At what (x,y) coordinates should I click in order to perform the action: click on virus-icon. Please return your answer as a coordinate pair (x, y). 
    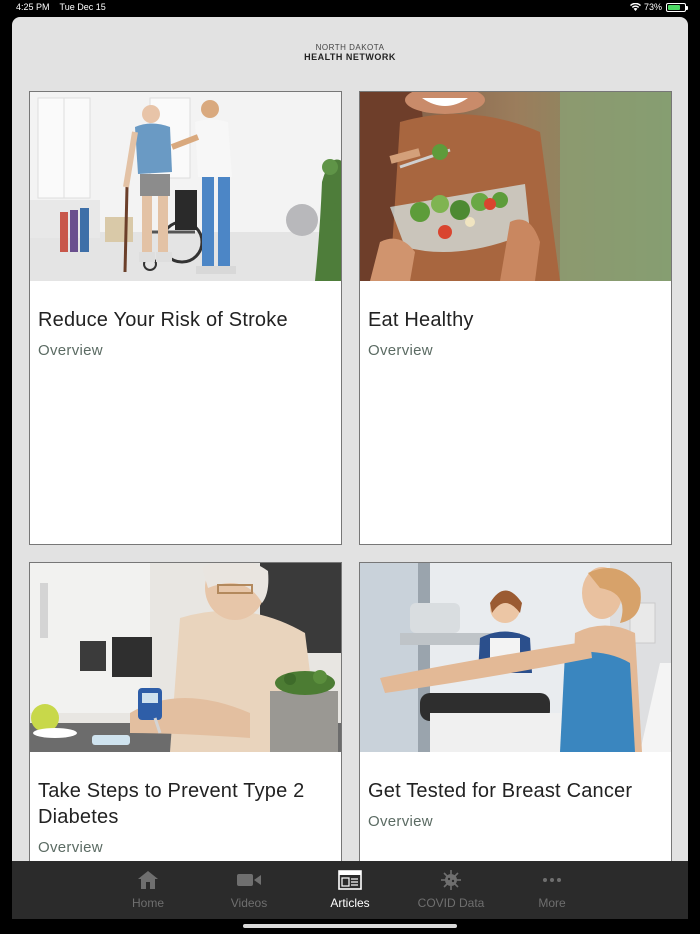
    Looking at the image, I should click on (451, 880).